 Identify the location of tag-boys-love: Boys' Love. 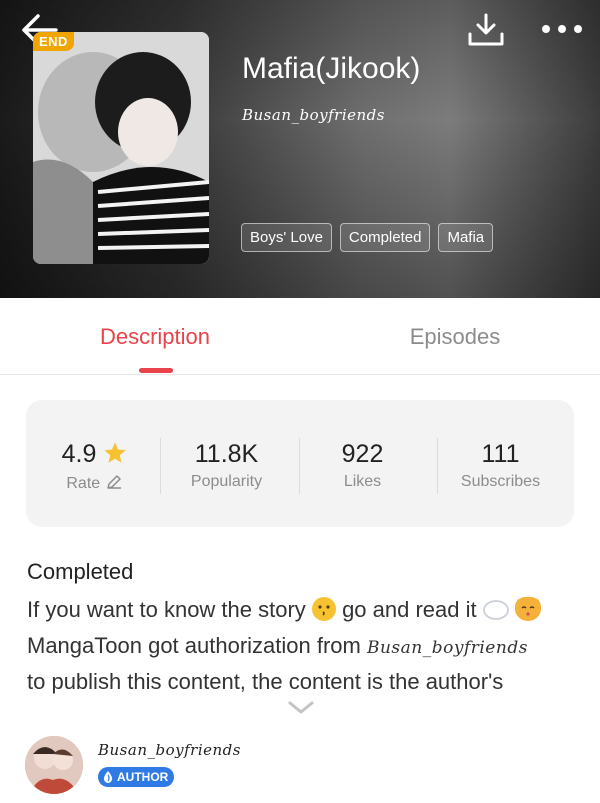
(286, 237).